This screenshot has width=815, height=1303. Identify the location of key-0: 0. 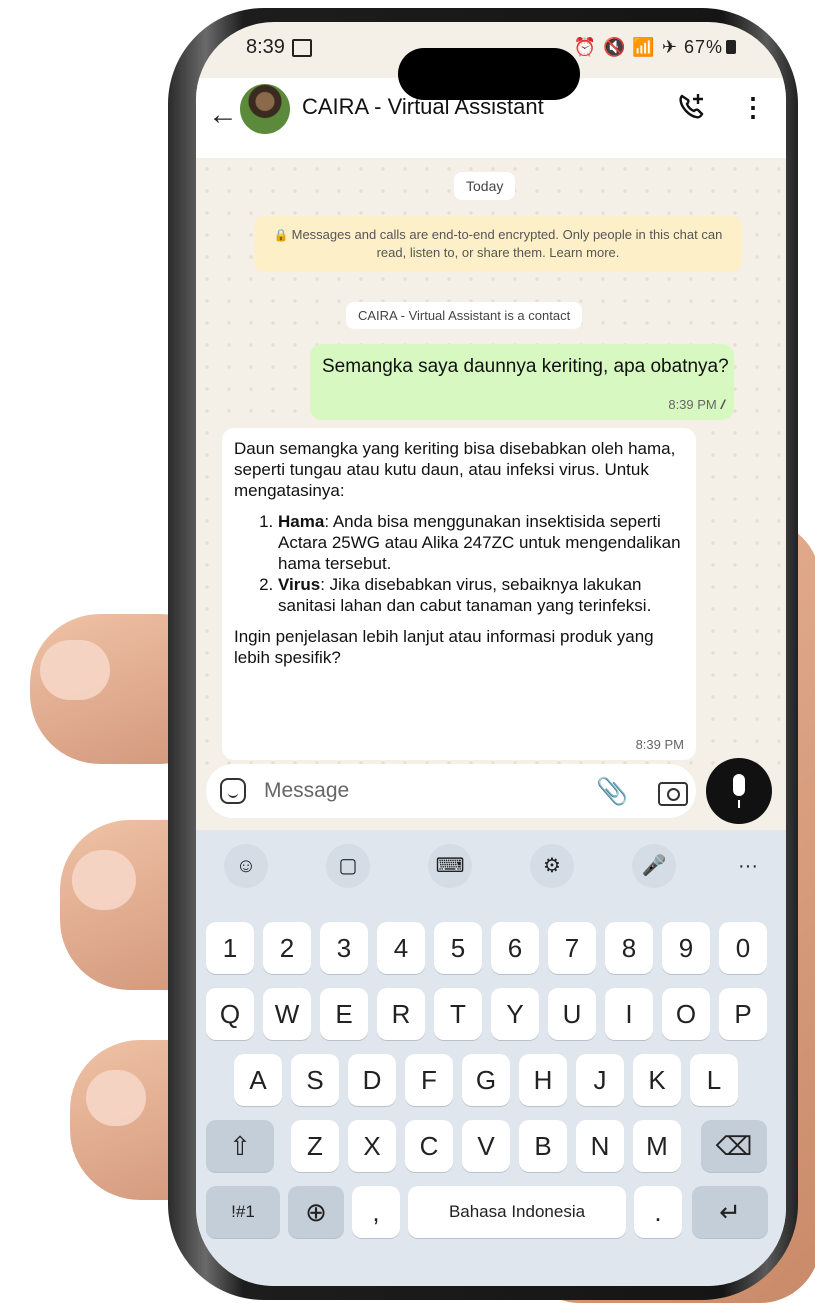
(743, 948).